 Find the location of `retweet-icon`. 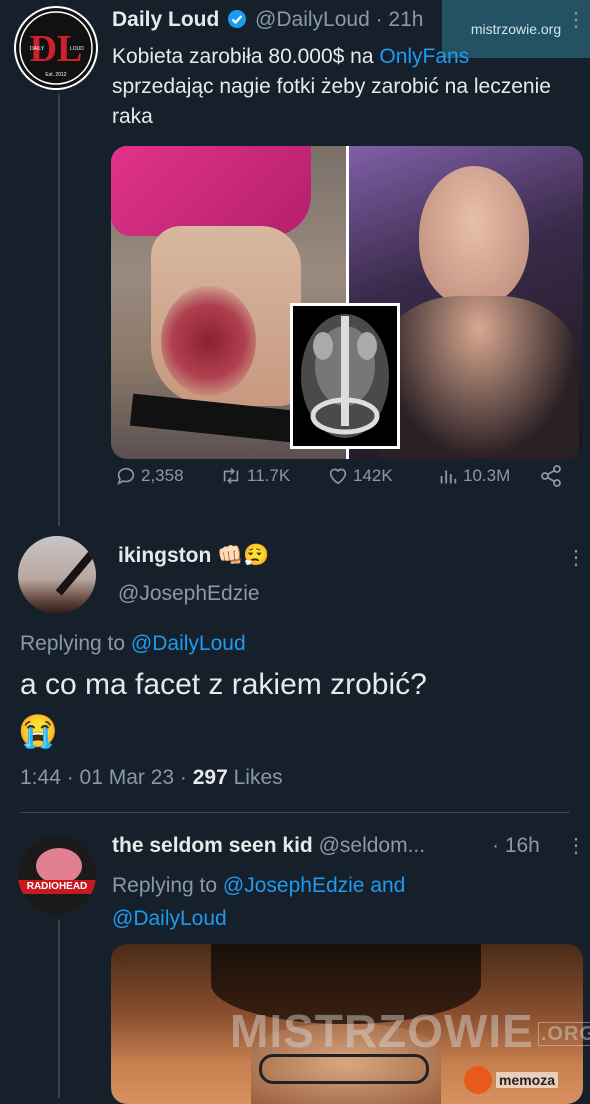

retweet-icon is located at coordinates (231, 476).